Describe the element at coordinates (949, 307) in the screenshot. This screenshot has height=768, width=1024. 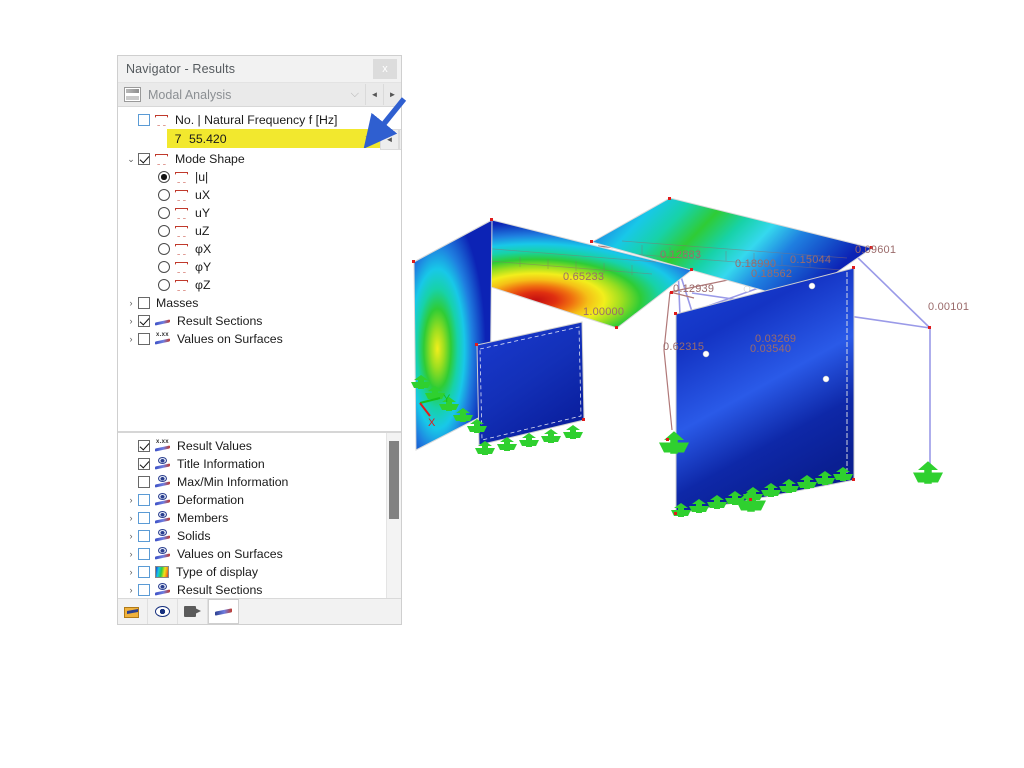
I see `result-value-label: 0.00101` at that location.